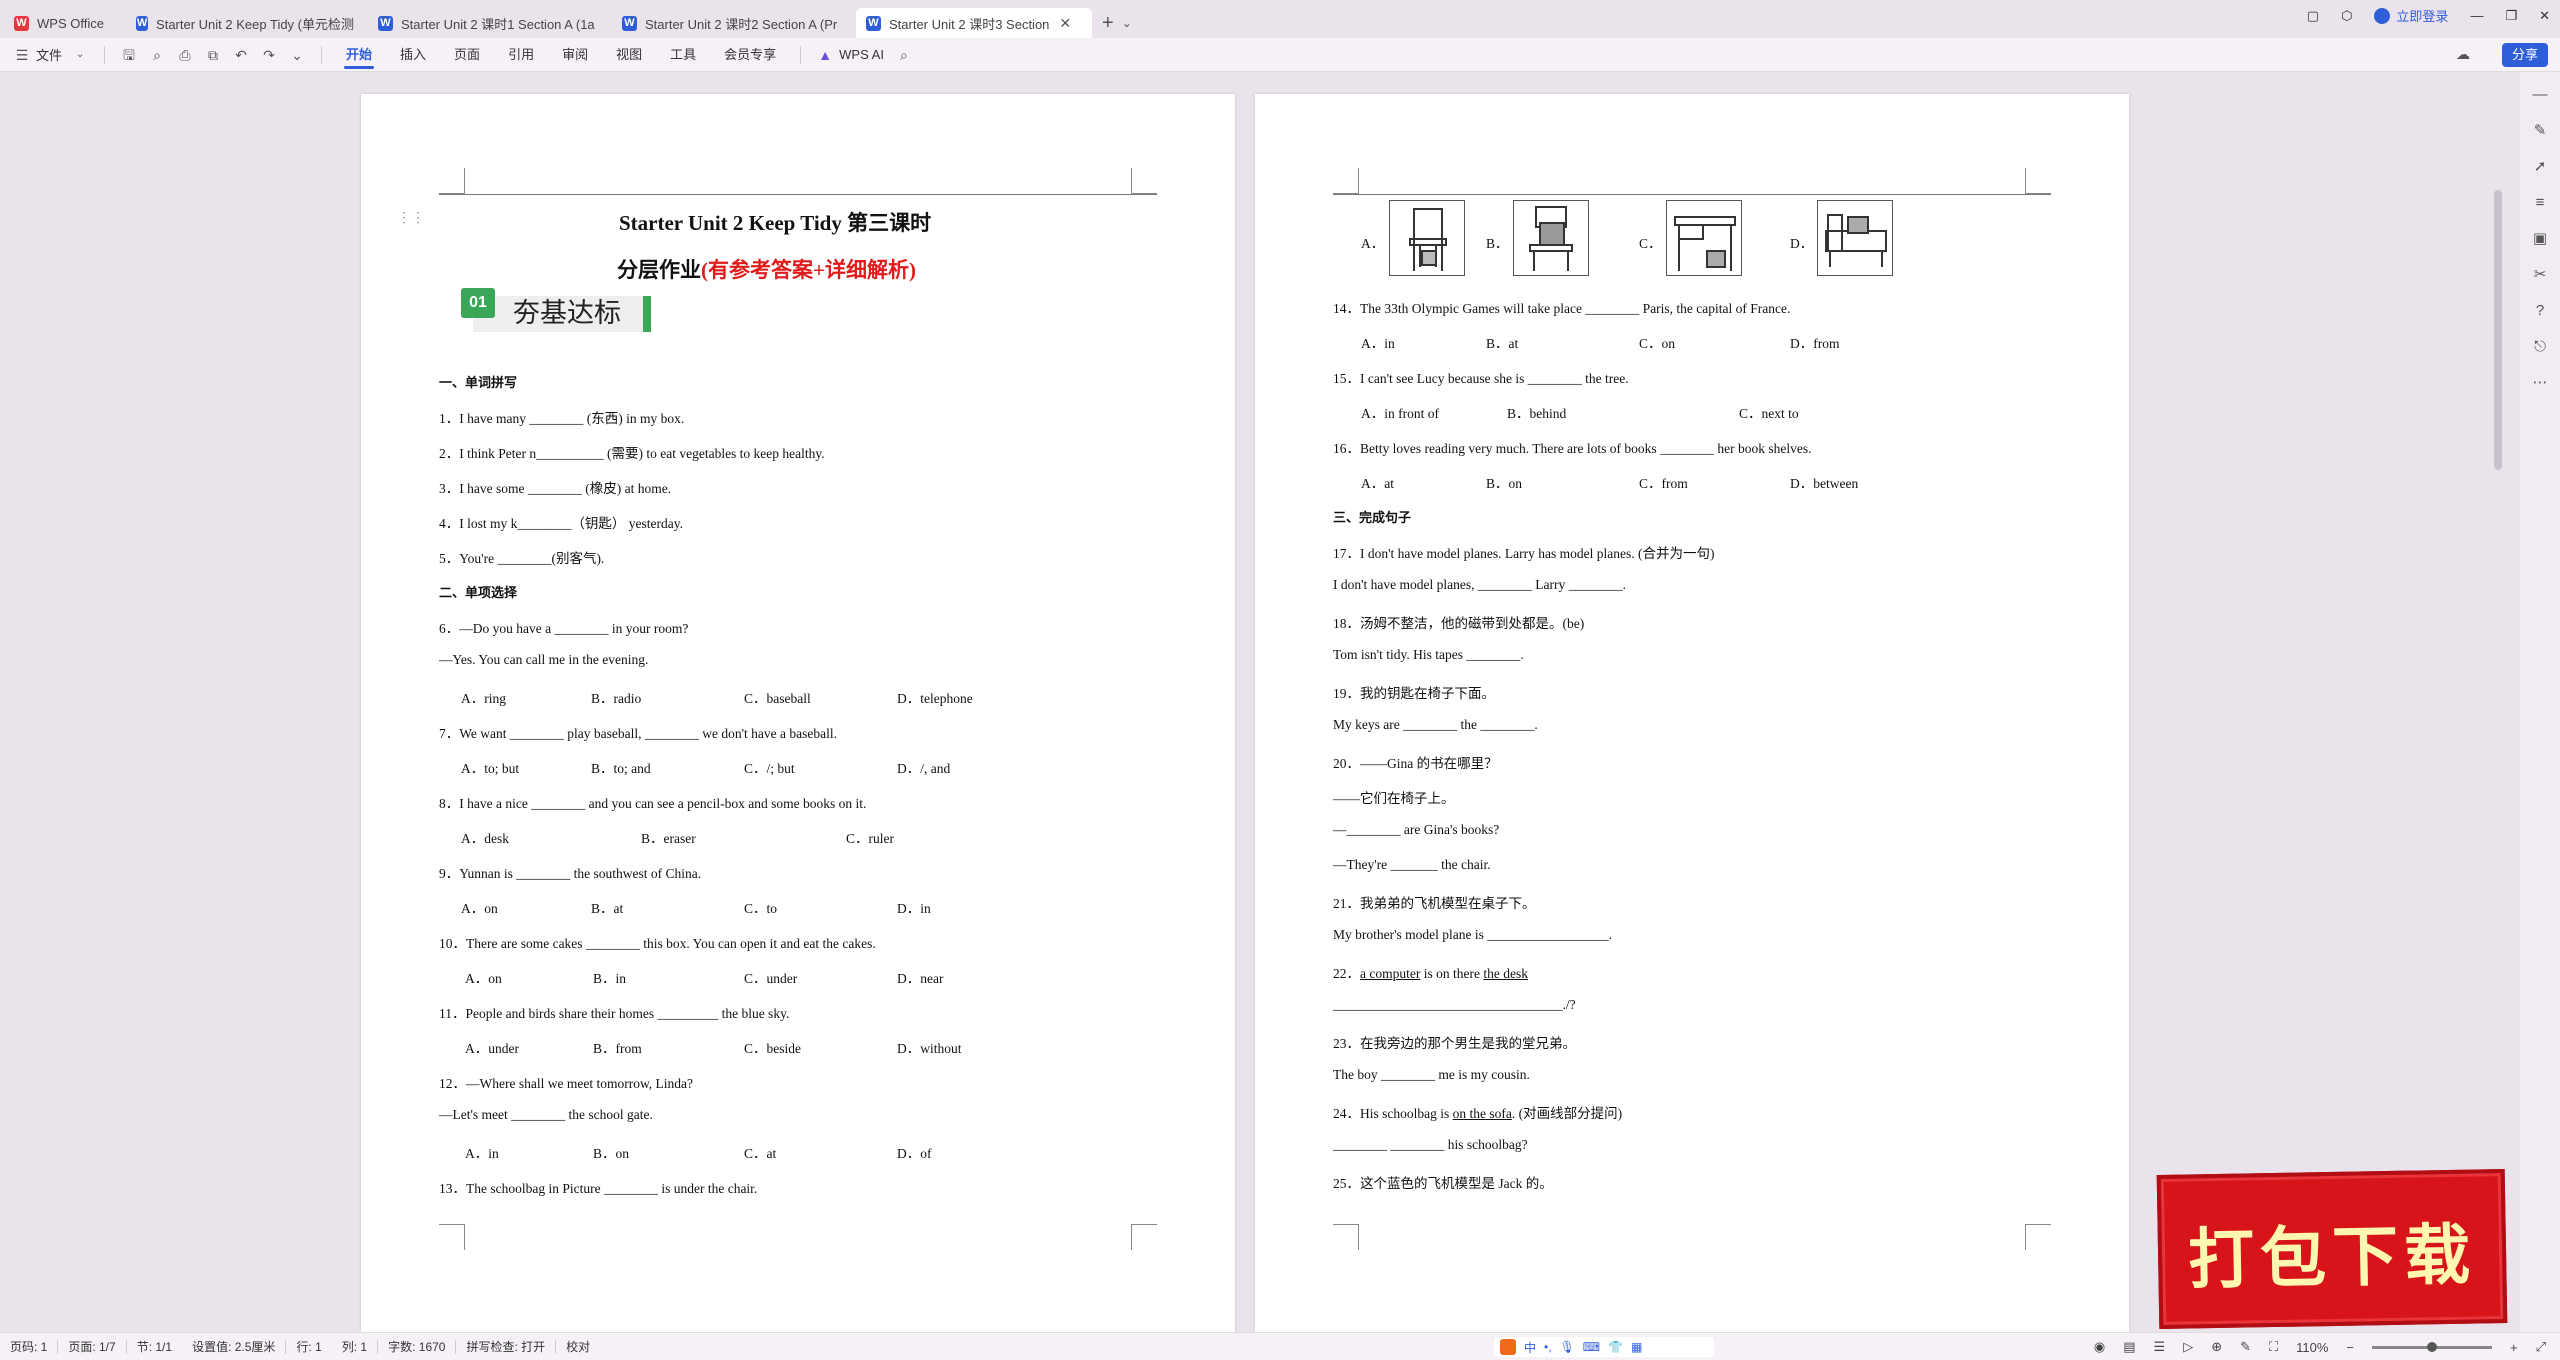 The width and height of the screenshot is (2560, 1360). Describe the element at coordinates (2332, 1249) in the screenshot. I see `download-stamp-banner: 打包下载` at that location.